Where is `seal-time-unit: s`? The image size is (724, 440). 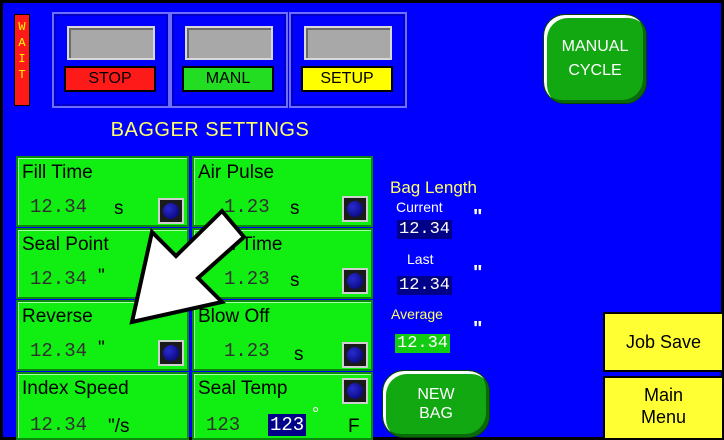
seal-time-unit: s is located at coordinates (295, 280).